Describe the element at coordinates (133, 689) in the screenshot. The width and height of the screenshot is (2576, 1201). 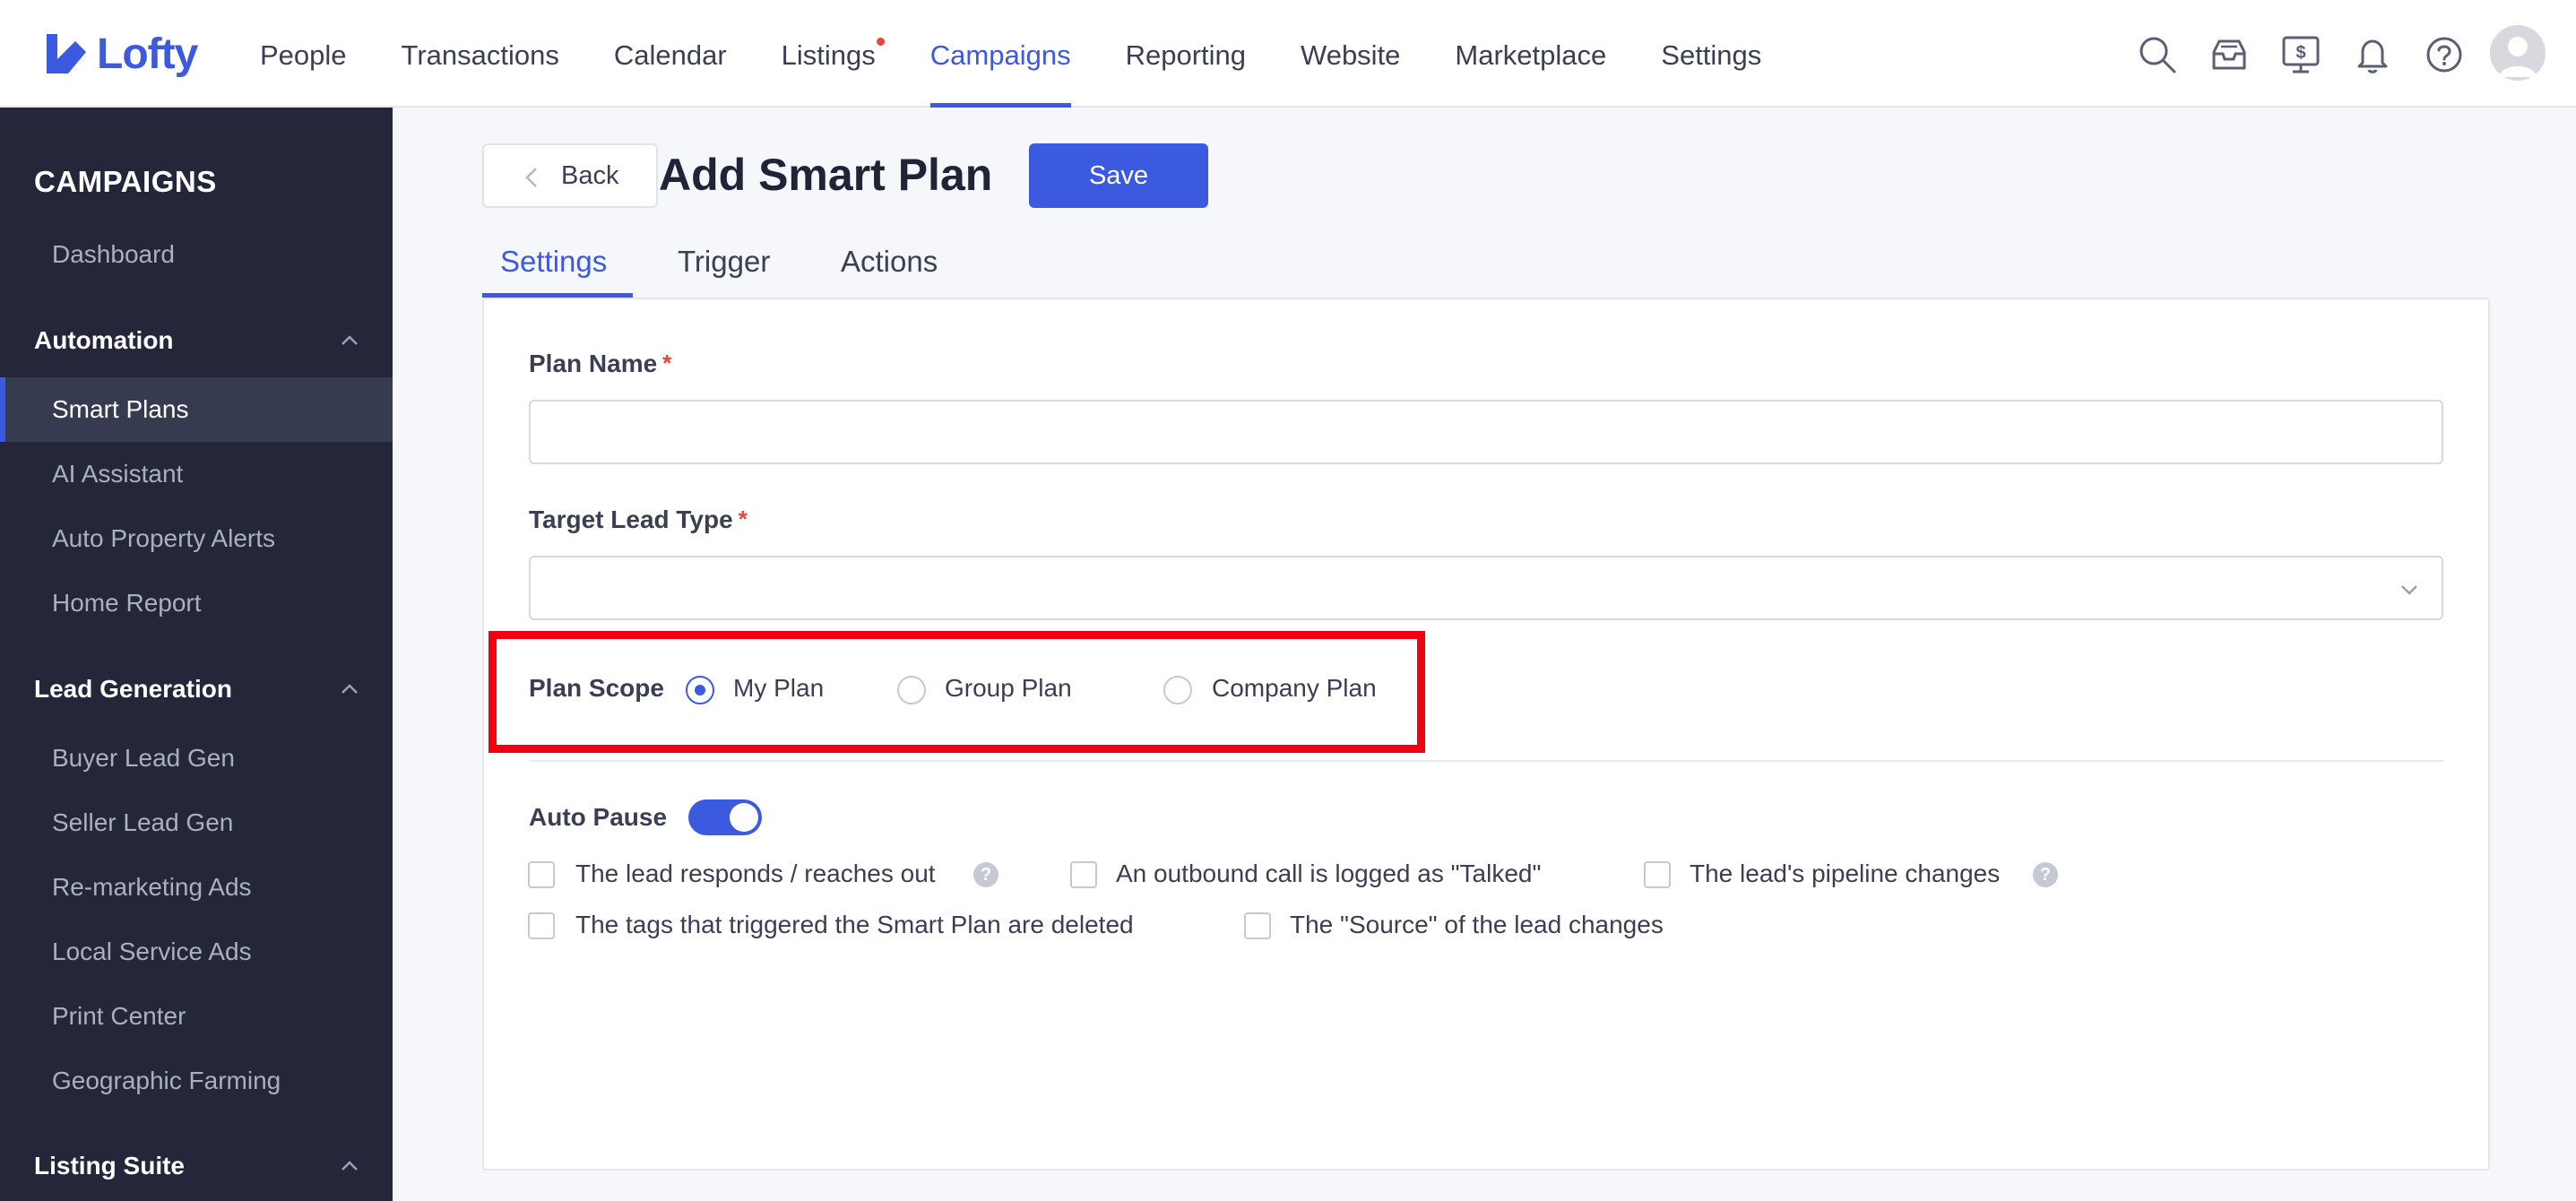
I see `sidebar-group-lead-generation: Lead Generation` at that location.